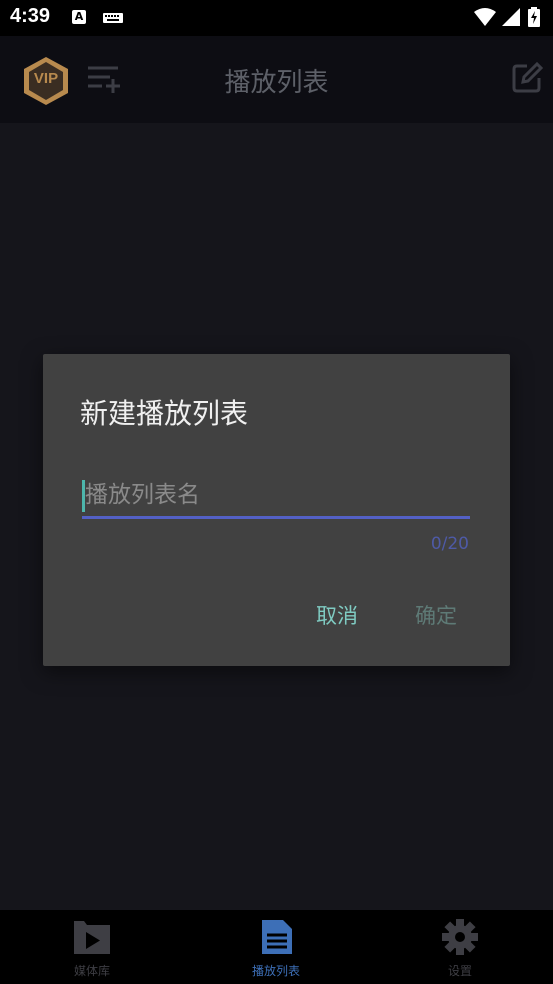 This screenshot has width=553, height=984. I want to click on nav-label-media-library: 媒体库, so click(91, 971).